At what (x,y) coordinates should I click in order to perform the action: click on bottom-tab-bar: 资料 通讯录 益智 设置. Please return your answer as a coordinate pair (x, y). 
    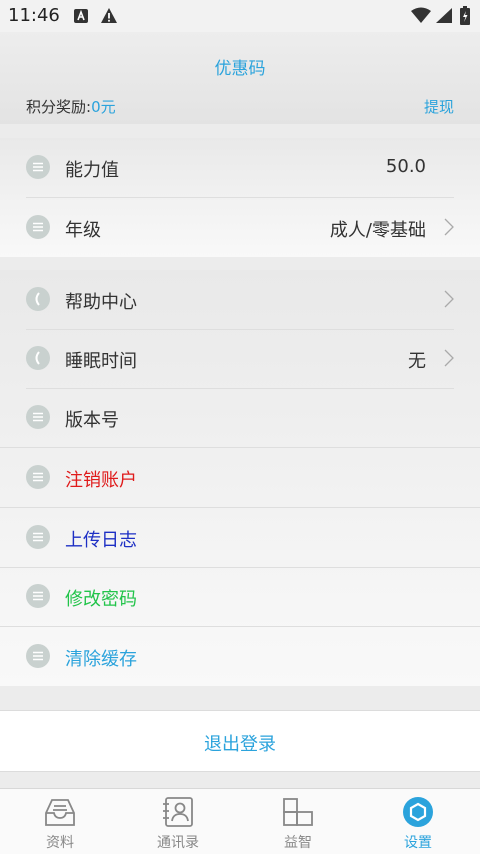
    Looking at the image, I should click on (240, 821).